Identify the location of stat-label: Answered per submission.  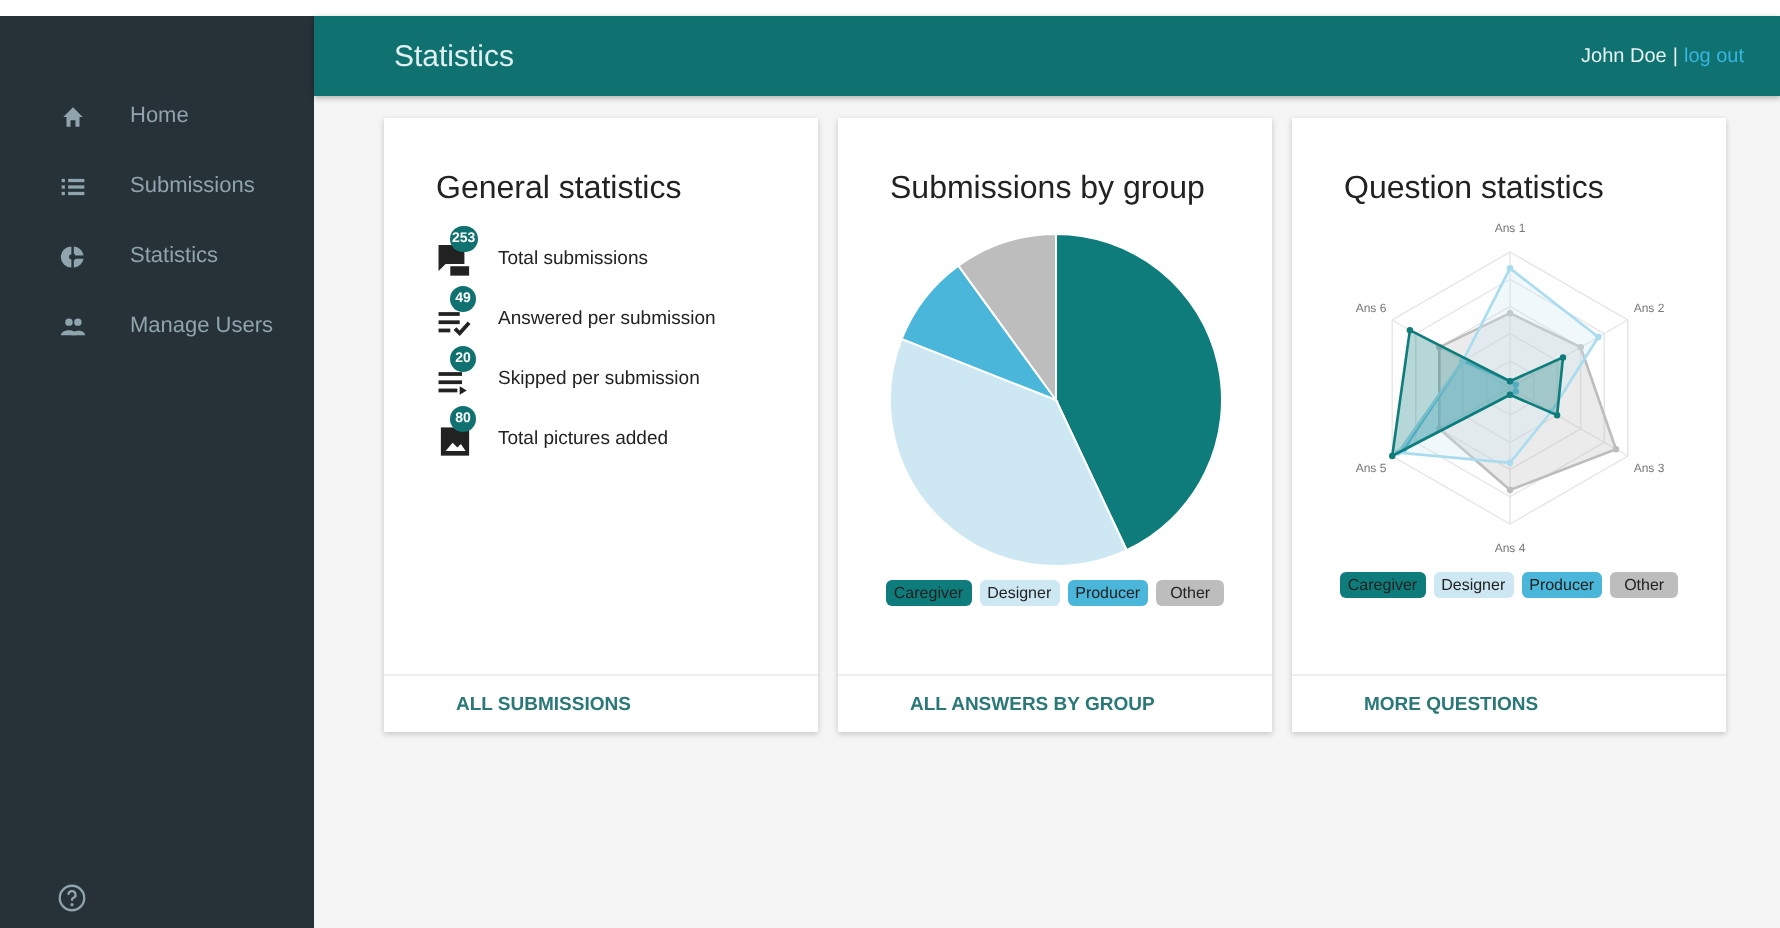
(607, 318).